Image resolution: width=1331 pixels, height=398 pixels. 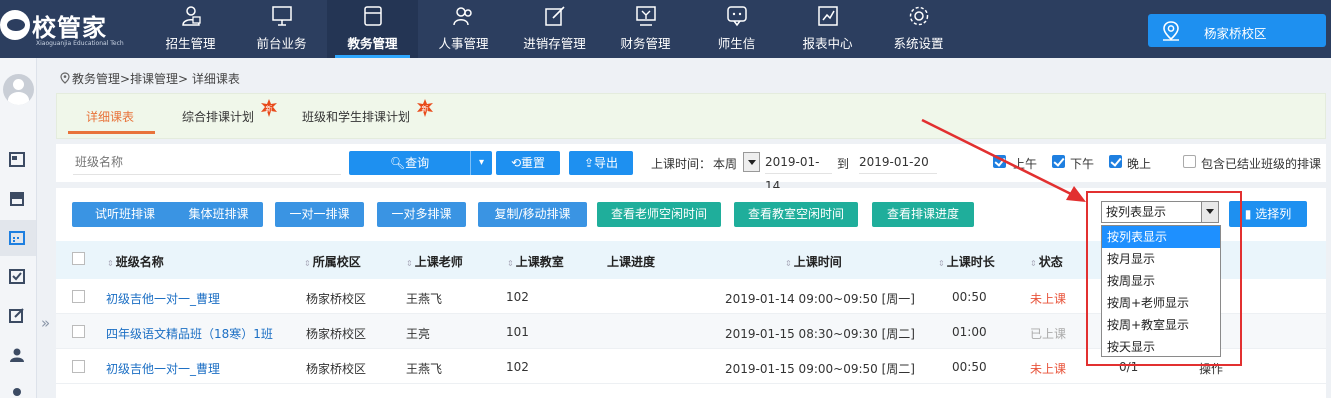 What do you see at coordinates (969, 297) in the screenshot?
I see `duration-cell: 00:50` at bounding box center [969, 297].